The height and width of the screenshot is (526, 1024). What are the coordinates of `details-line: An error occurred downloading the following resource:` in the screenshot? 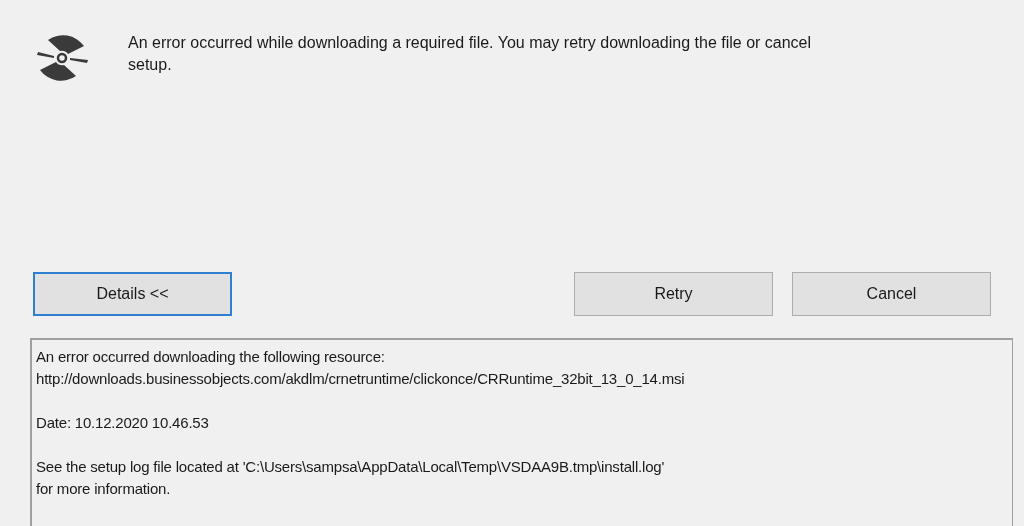 It's located at (211, 357).